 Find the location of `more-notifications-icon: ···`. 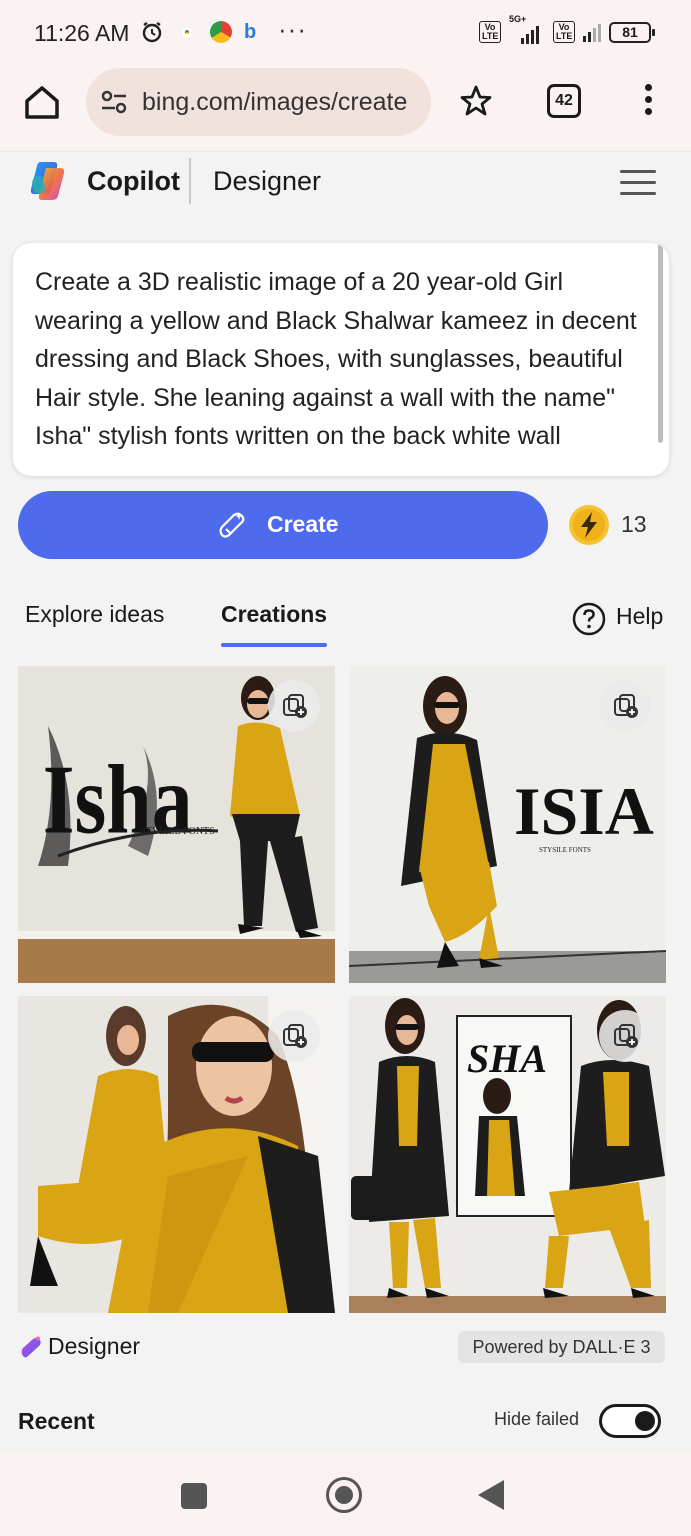

more-notifications-icon: ··· is located at coordinates (292, 29).